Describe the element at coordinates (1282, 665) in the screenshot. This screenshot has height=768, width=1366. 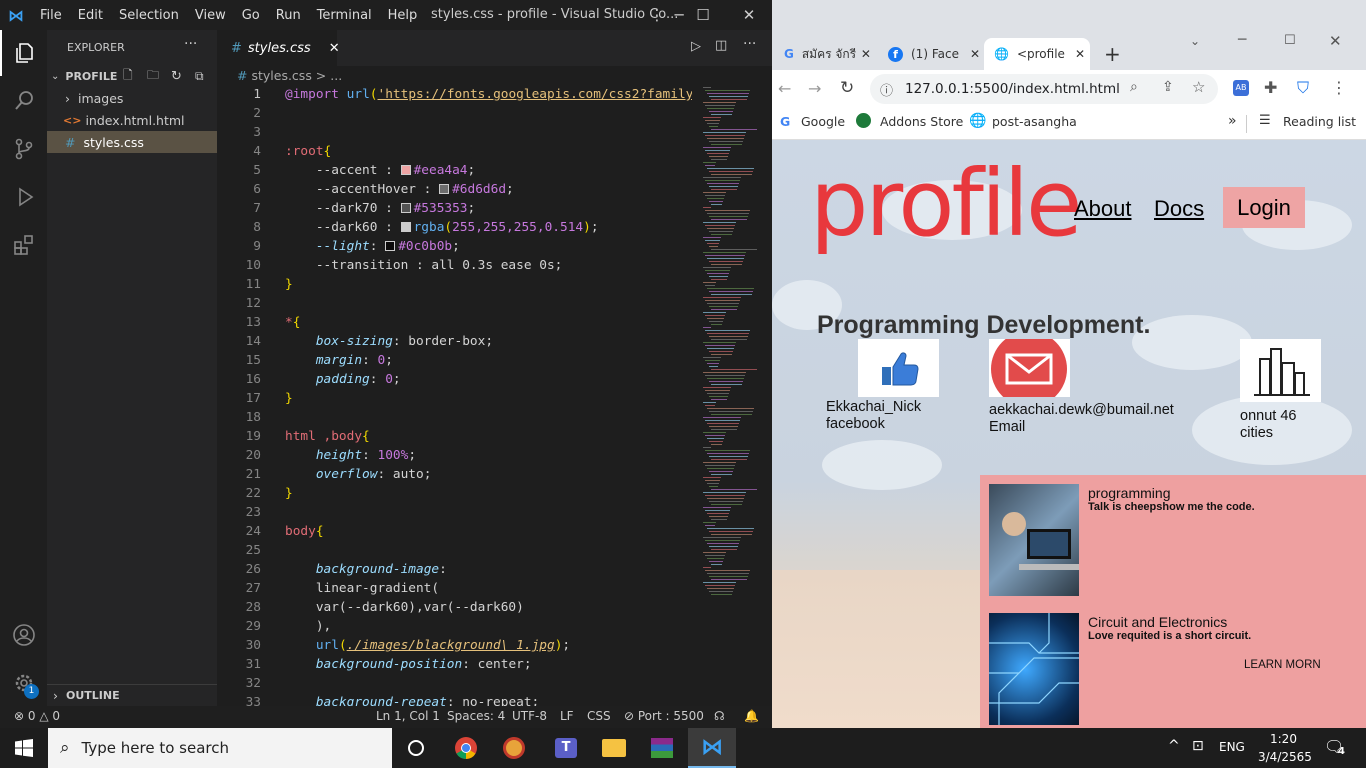
I see `learn-more-link: LEARN MORN` at that location.